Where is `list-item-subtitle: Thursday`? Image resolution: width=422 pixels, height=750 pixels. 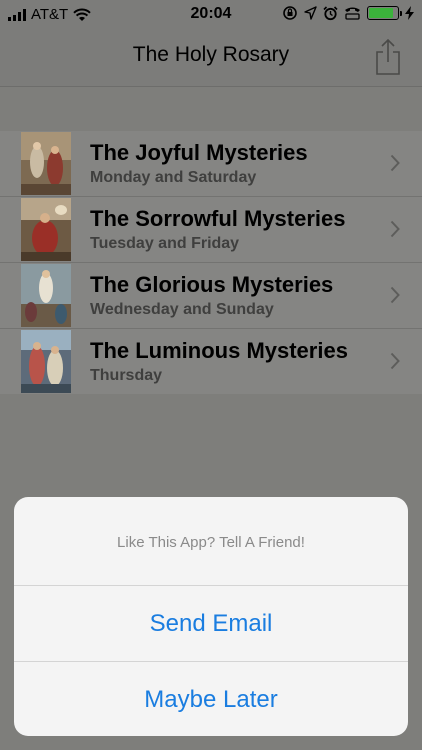
list-item-subtitle: Thursday is located at coordinates (126, 375).